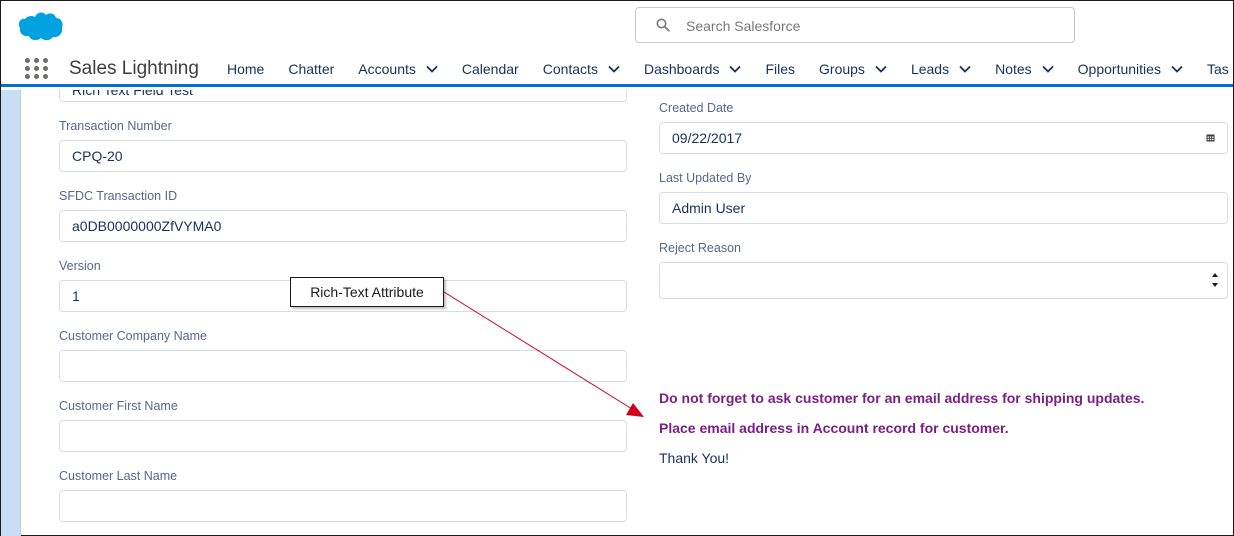 The height and width of the screenshot is (536, 1234). I want to click on search-icon, so click(663, 25).